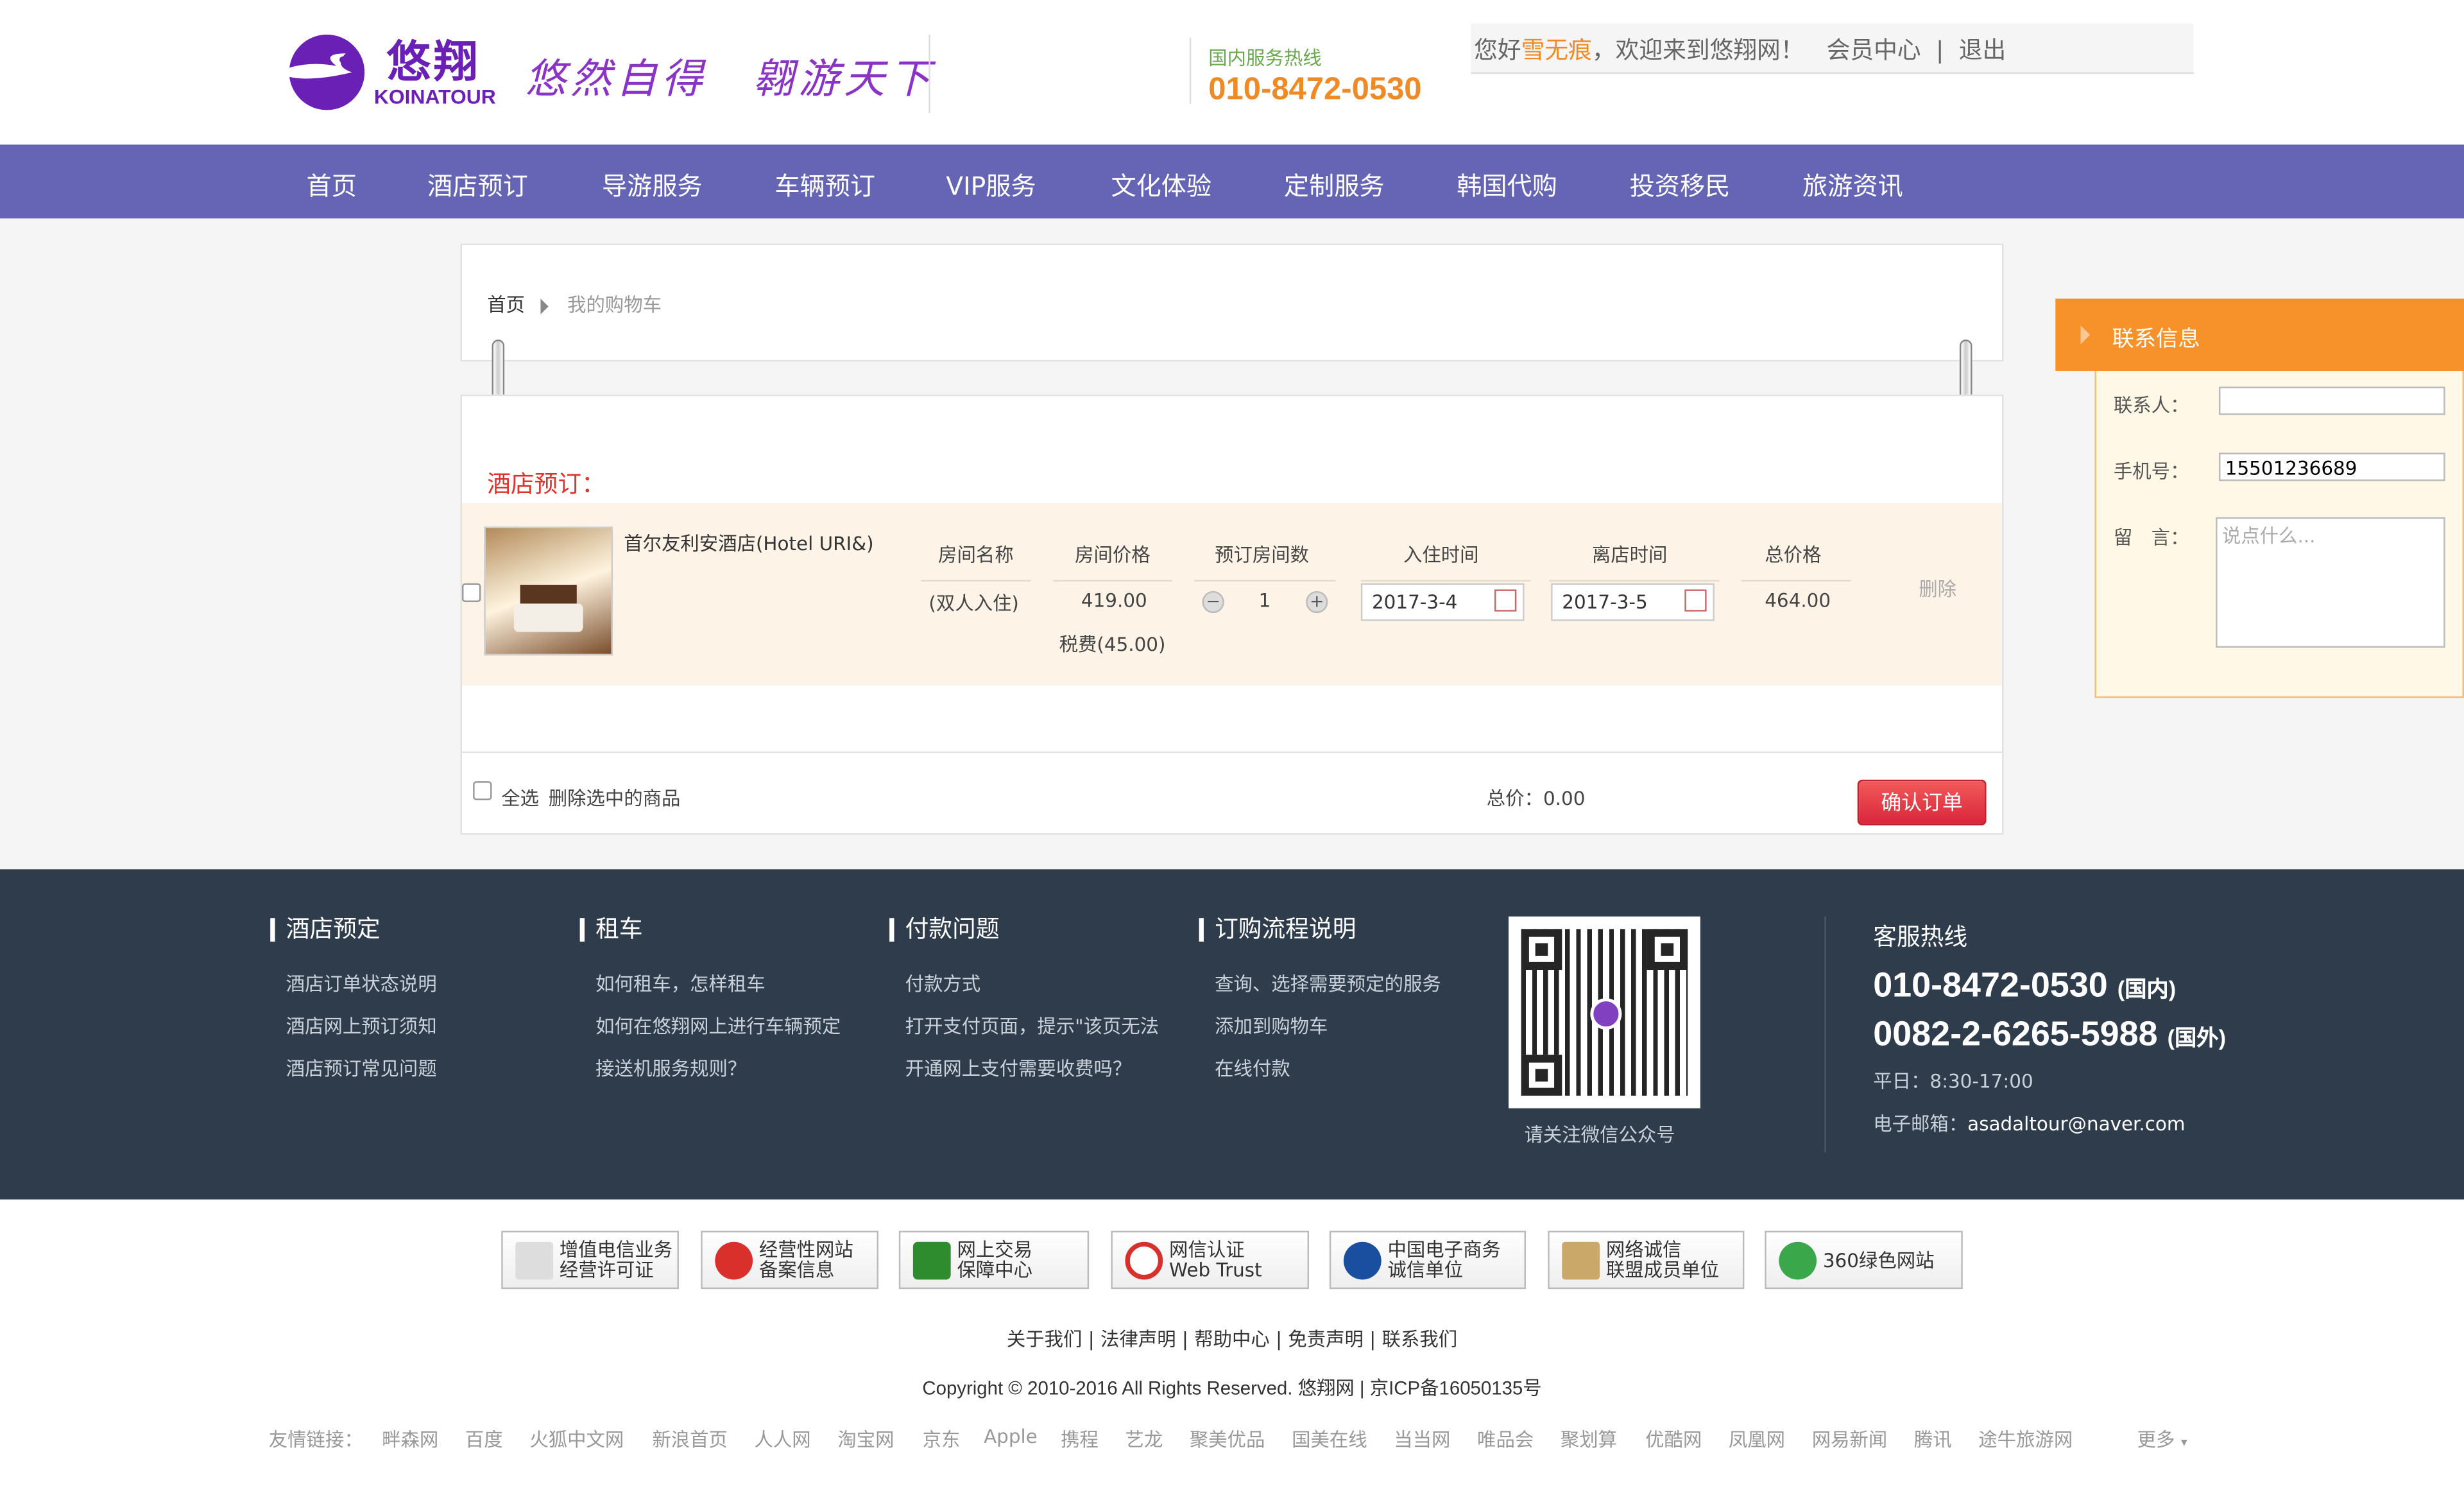 The image size is (2464, 1502). I want to click on friend-link: 当当网, so click(1422, 1440).